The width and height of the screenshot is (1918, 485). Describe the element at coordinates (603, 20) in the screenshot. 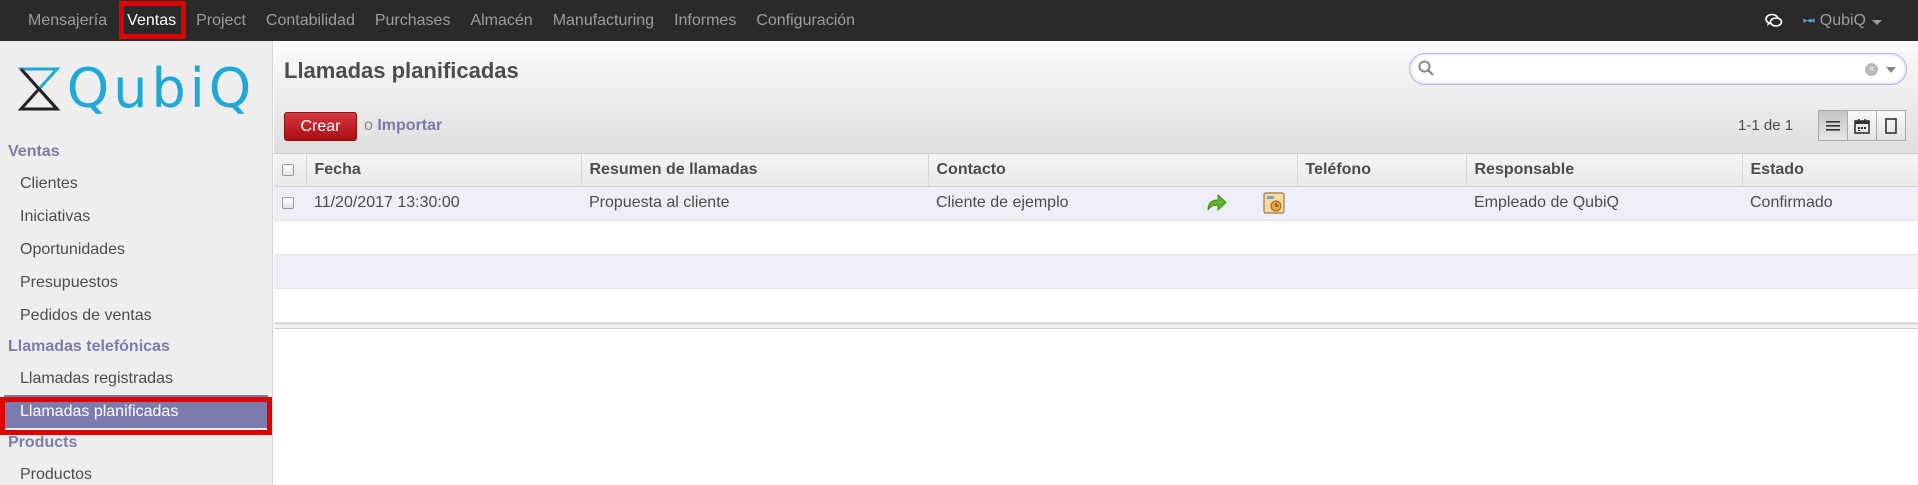

I see `top-menu-manufacturing: Manufacturing` at that location.